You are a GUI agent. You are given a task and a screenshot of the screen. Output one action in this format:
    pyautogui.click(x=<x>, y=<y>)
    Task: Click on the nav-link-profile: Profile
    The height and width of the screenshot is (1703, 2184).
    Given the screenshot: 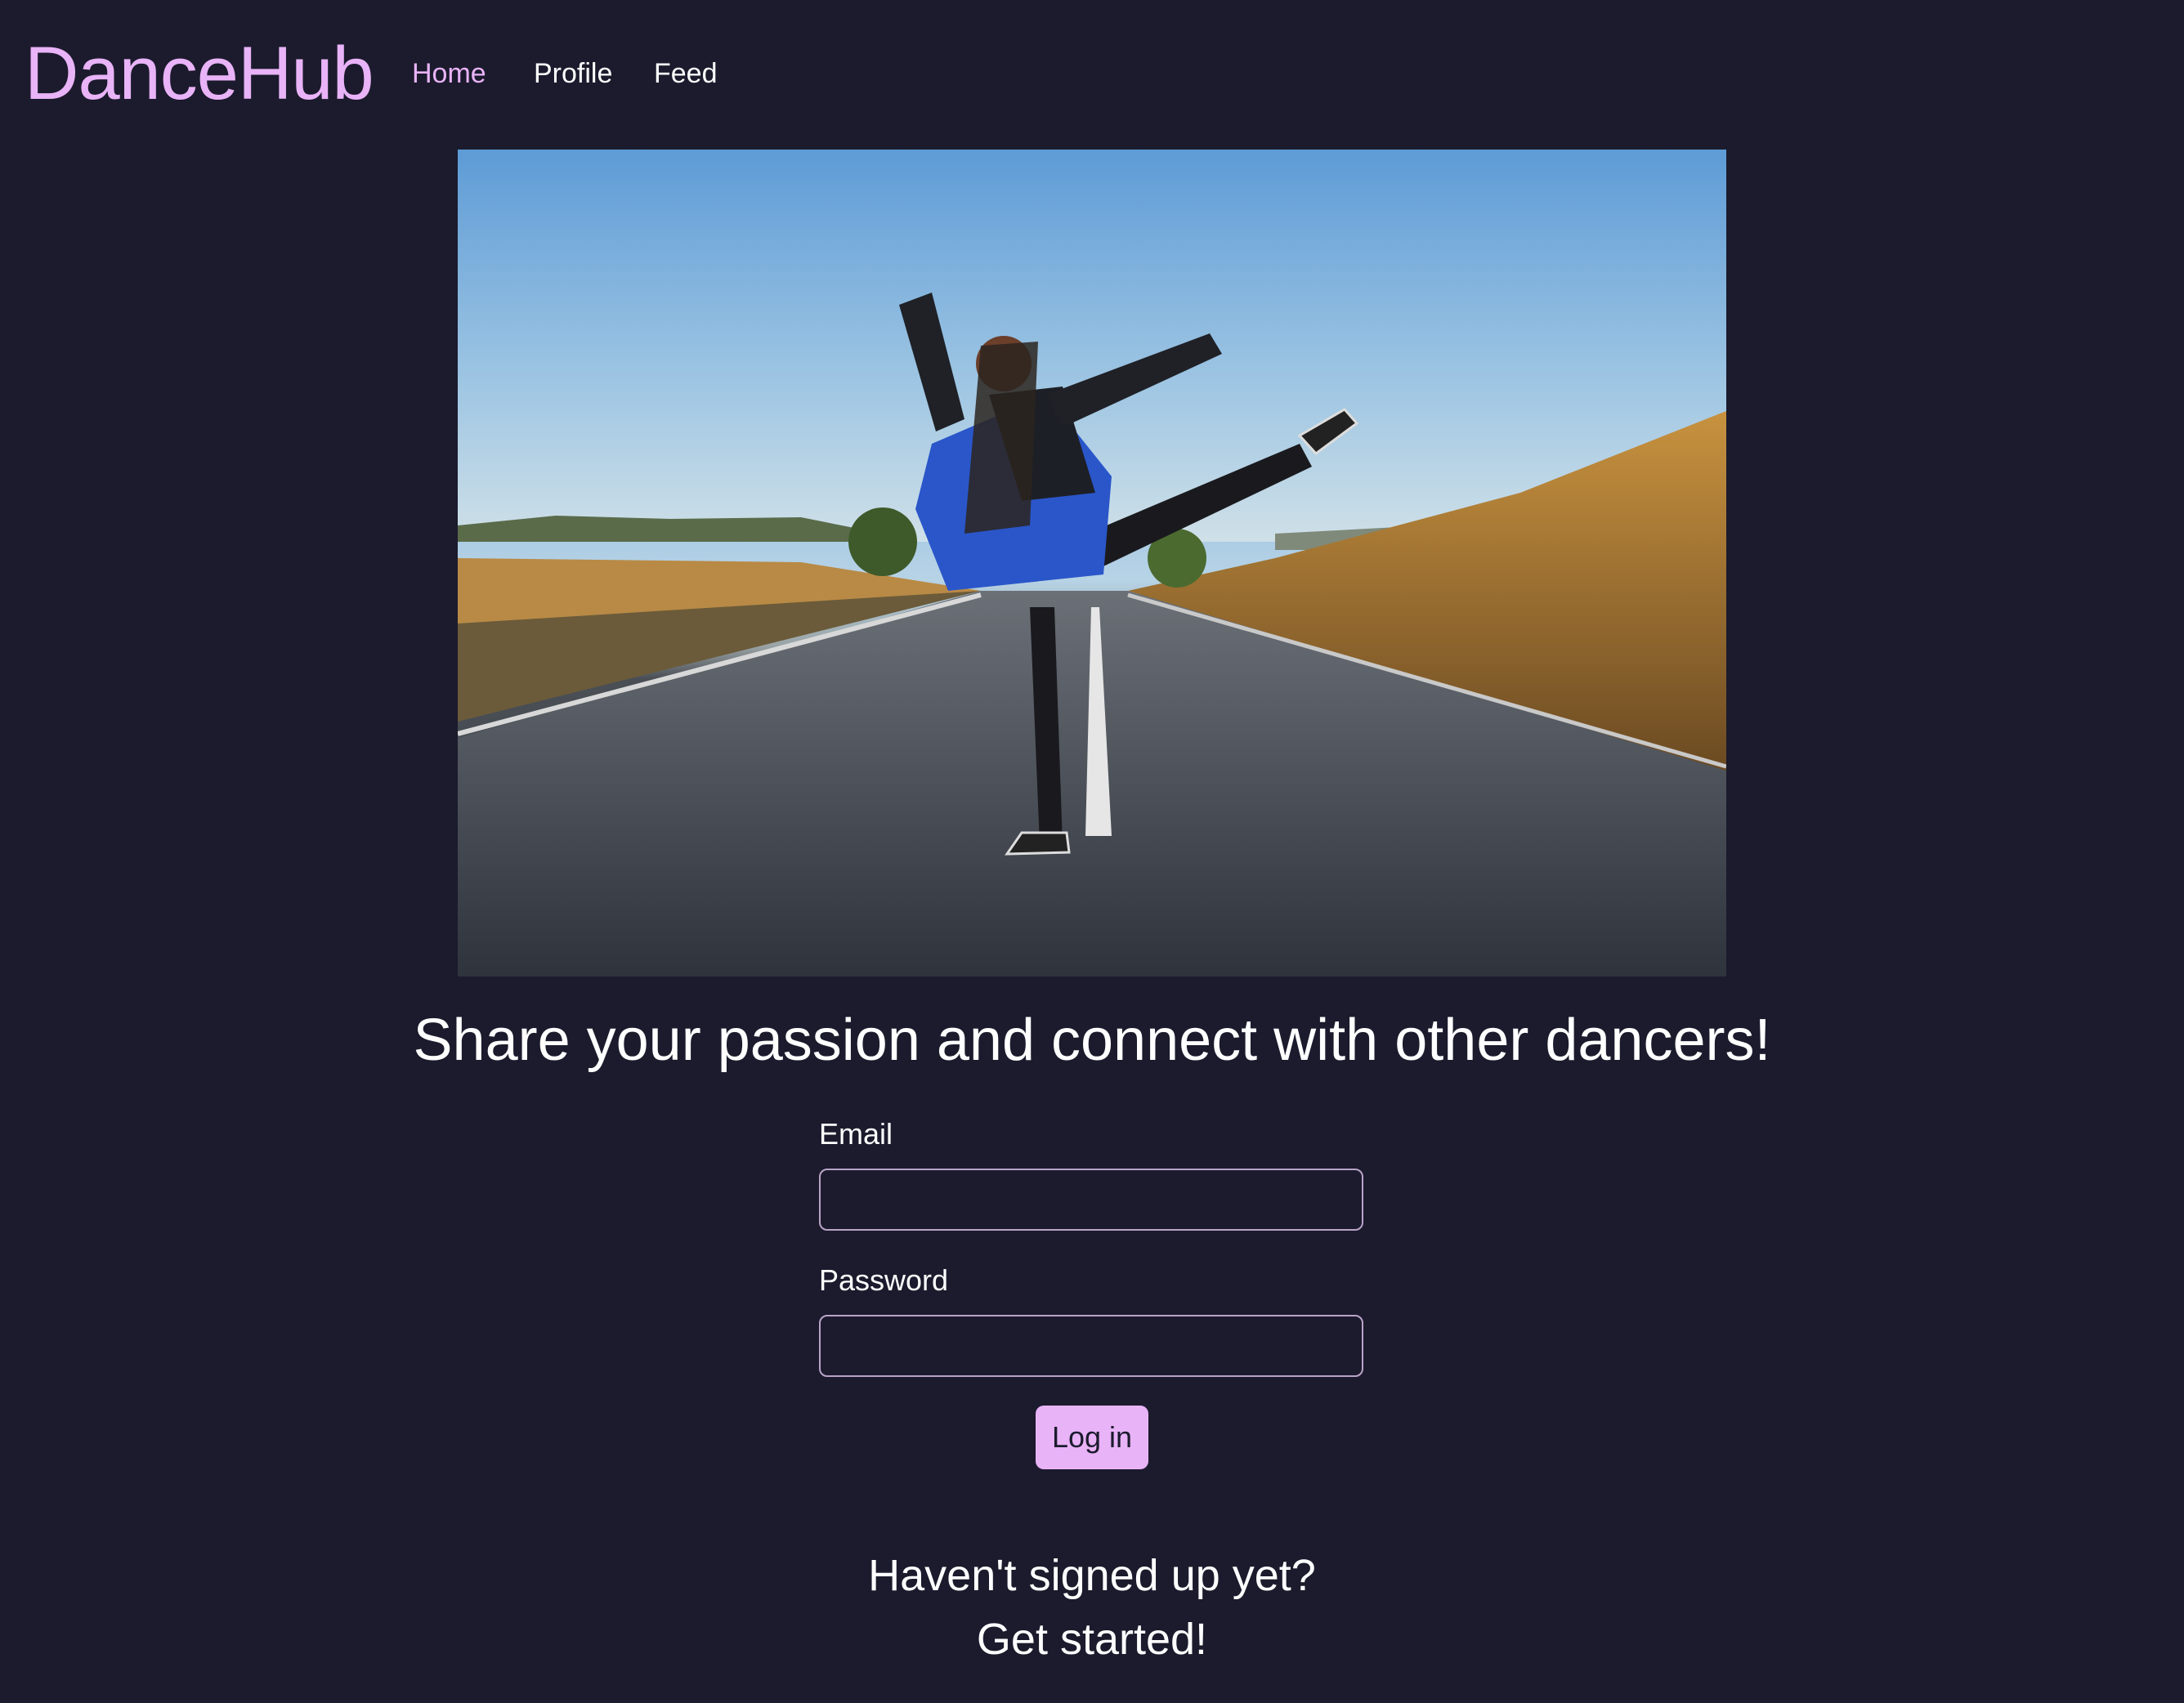 What is the action you would take?
    pyautogui.click(x=573, y=74)
    